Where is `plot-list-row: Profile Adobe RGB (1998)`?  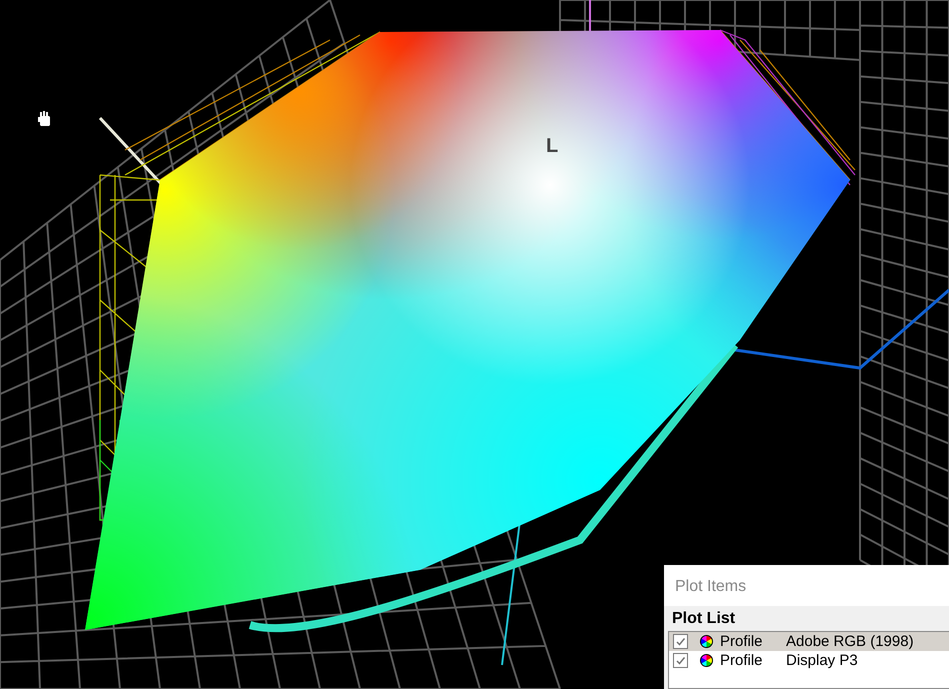 plot-list-row: Profile Adobe RGB (1998) is located at coordinates (809, 641).